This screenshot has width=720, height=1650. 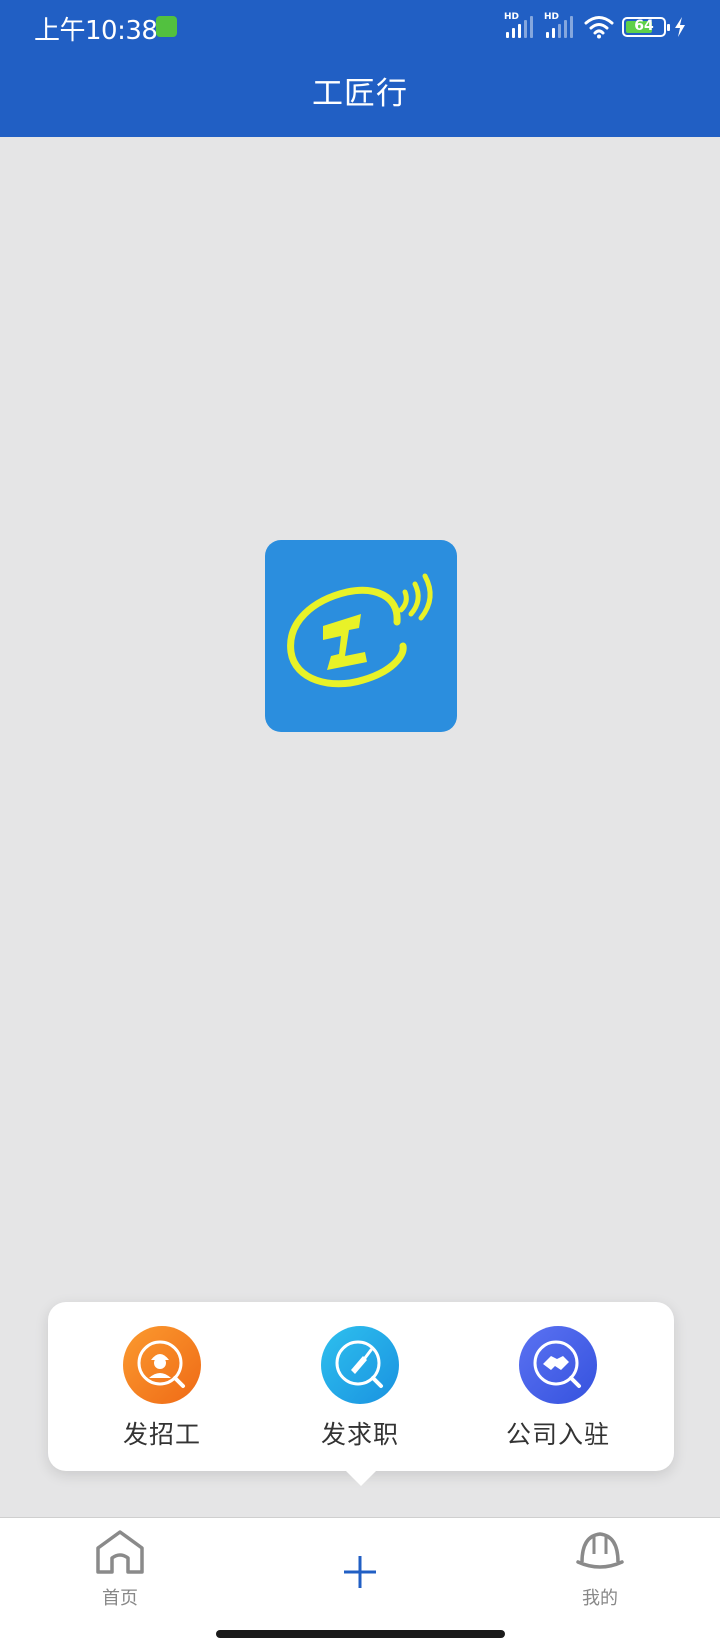 I want to click on top-app-bar: 上午10:38 HD HD 64 工匠行, so click(x=360, y=68).